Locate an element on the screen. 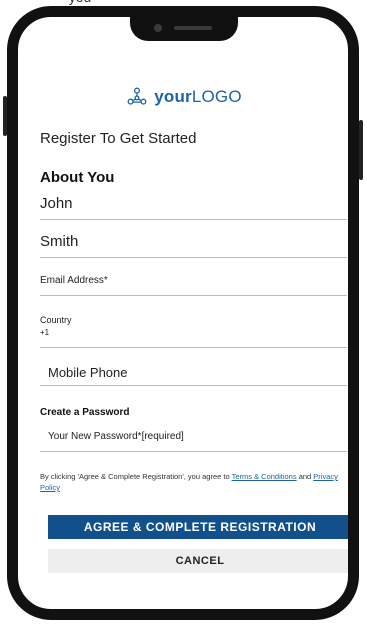 The image size is (367, 625). page-title: Register To Get Started is located at coordinates (118, 138).